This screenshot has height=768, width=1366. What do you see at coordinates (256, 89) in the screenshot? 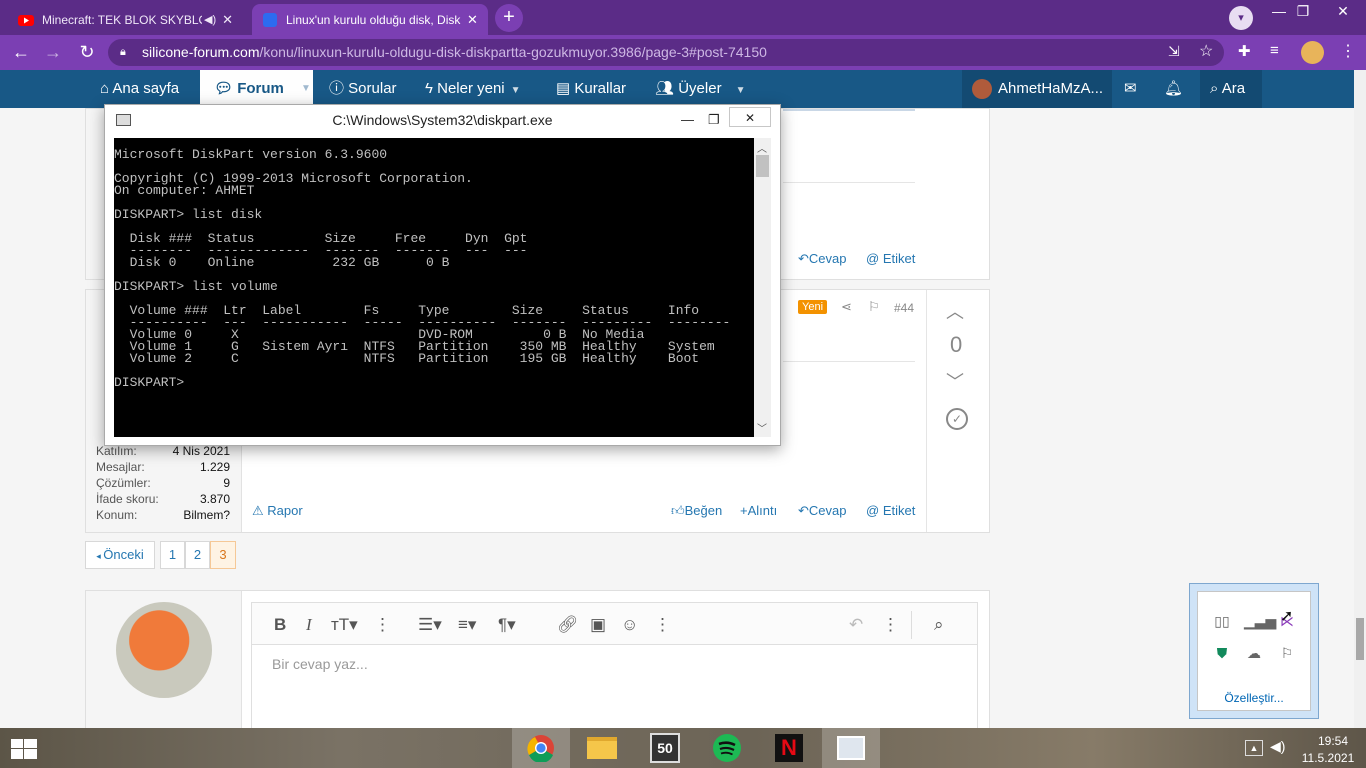
I see `nav-forum: 💬︎ Forum ▼` at bounding box center [256, 89].